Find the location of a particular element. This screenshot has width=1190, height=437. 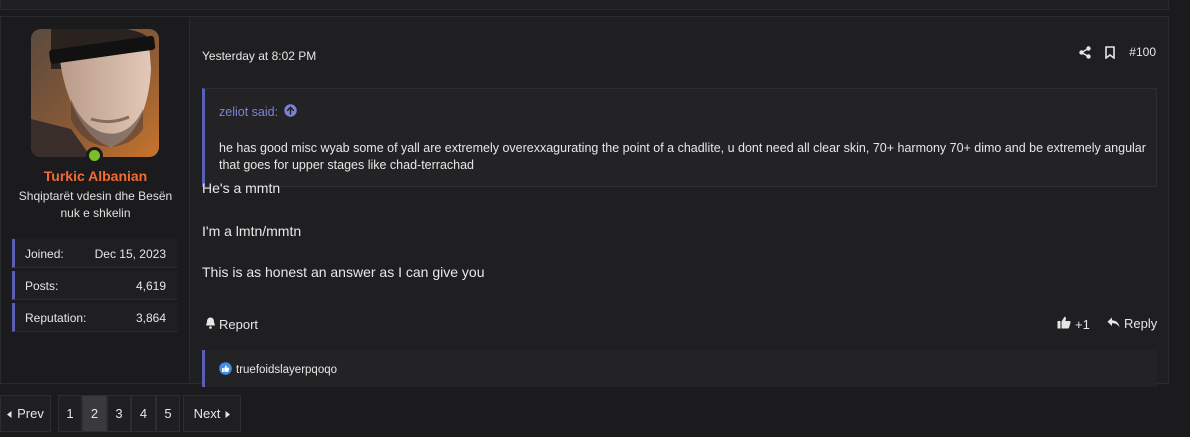

reply-button: Reply is located at coordinates (1132, 323).